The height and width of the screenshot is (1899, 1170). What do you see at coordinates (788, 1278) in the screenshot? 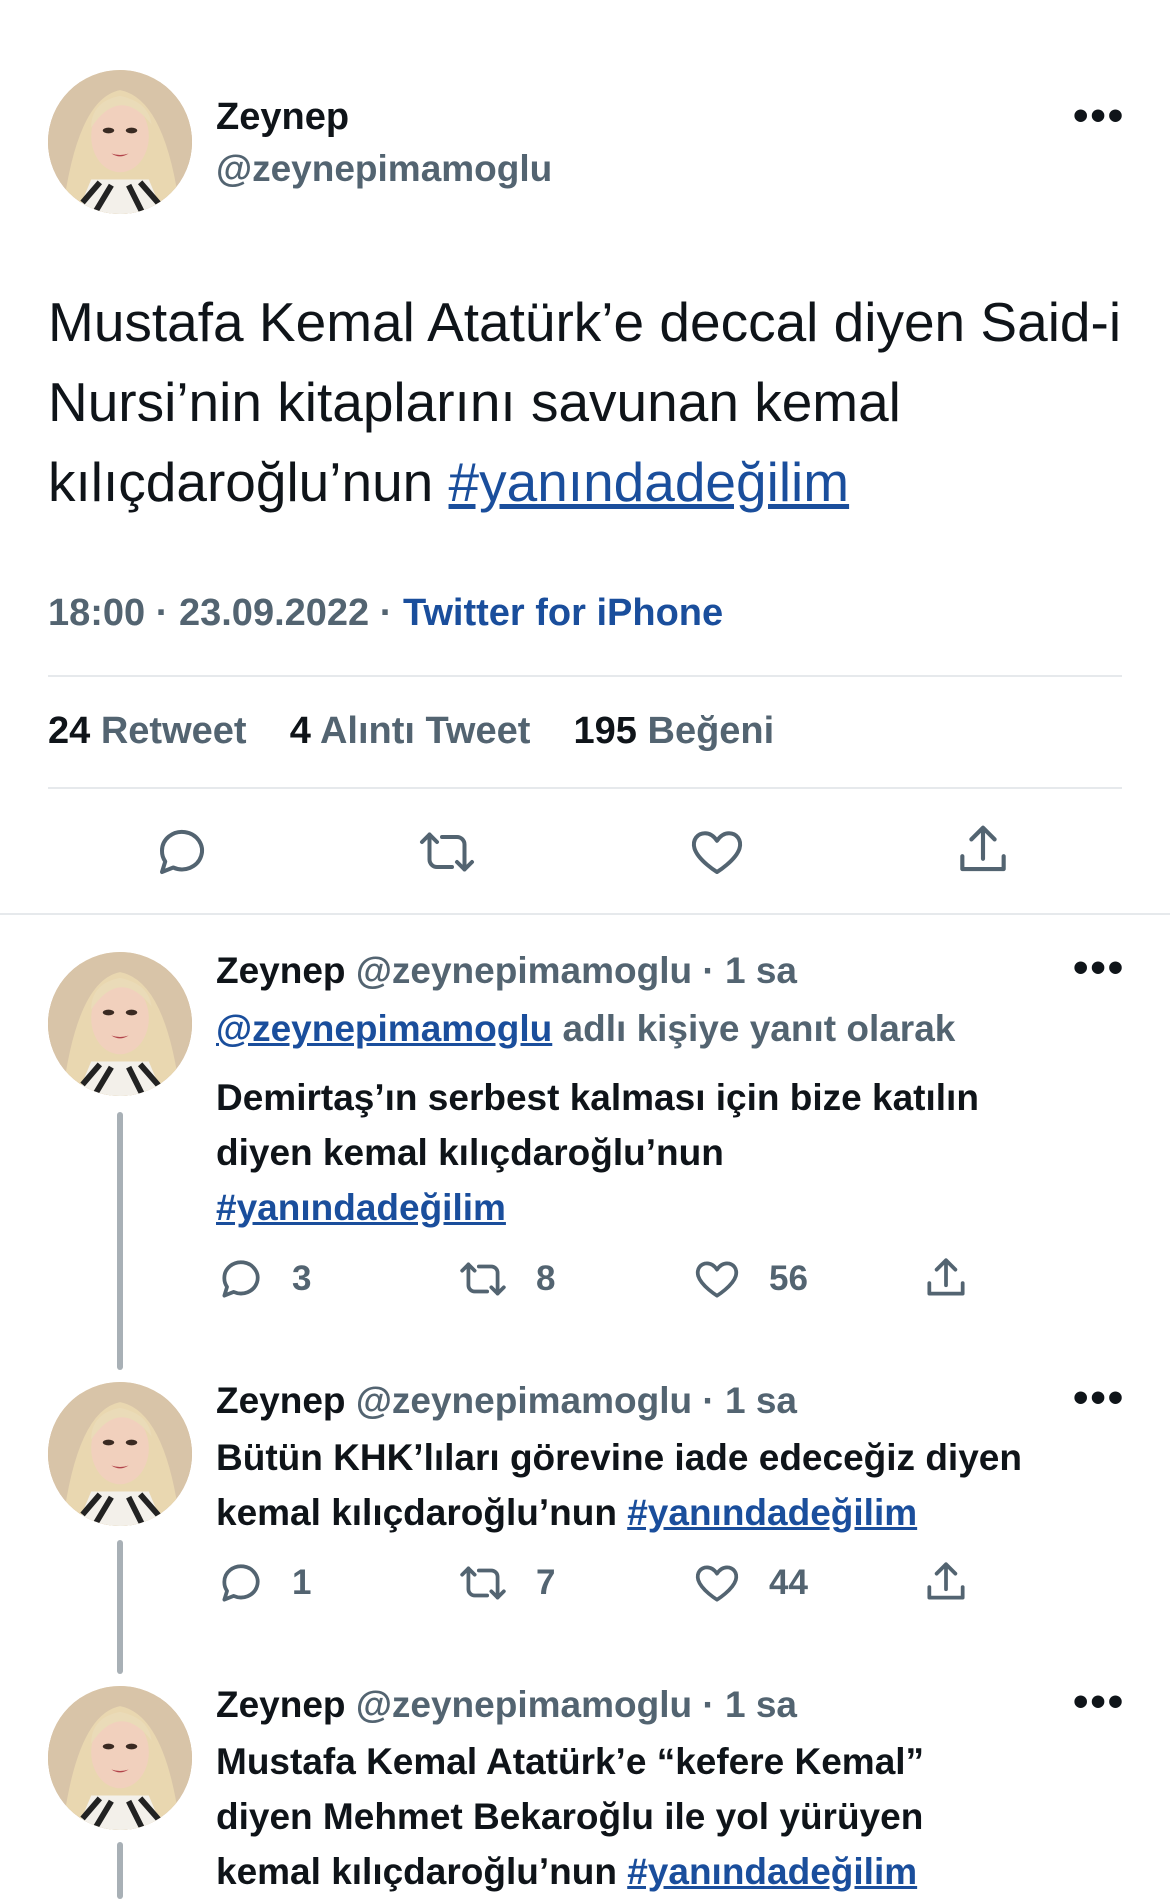
I see `like-count: 56` at bounding box center [788, 1278].